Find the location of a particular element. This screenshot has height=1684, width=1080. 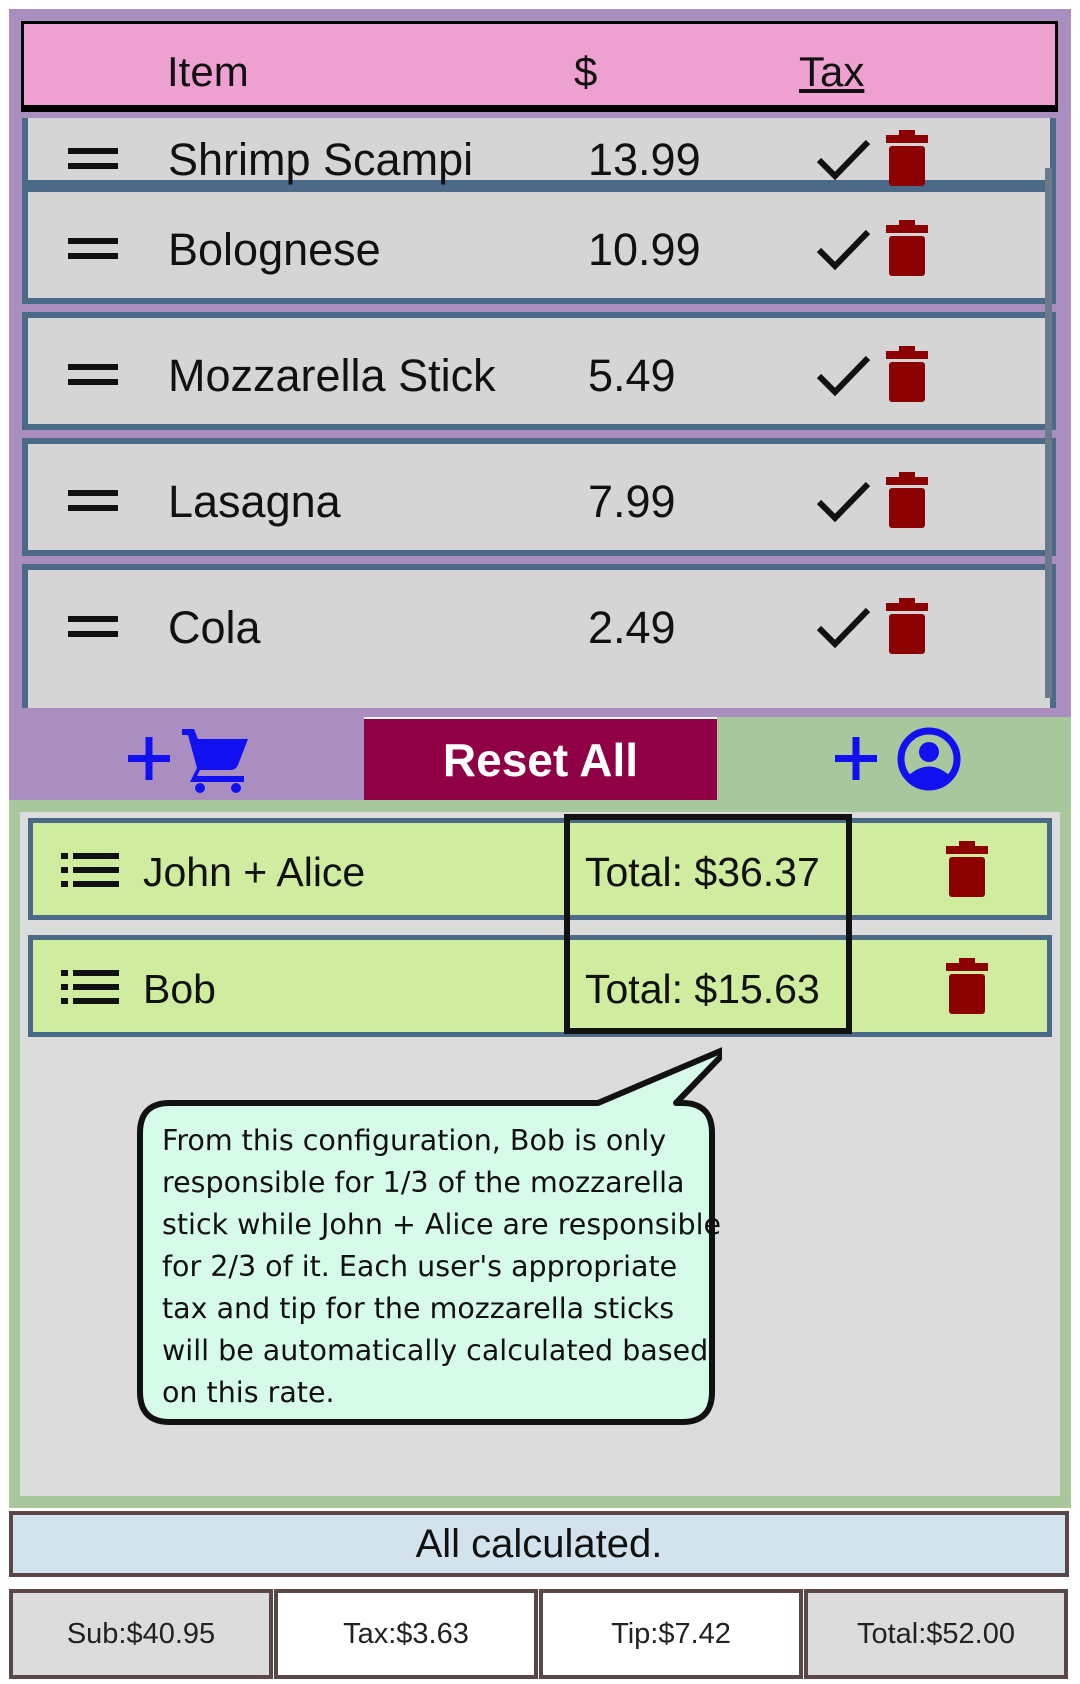

item-row-cola: Cola 2.49 is located at coordinates (539, 636).